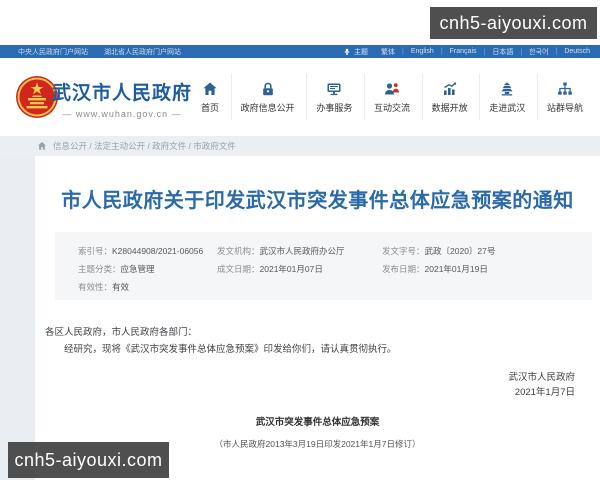 The height and width of the screenshot is (480, 600). What do you see at coordinates (388, 52) in the screenshot?
I see `lang-traditional: 繁体` at bounding box center [388, 52].